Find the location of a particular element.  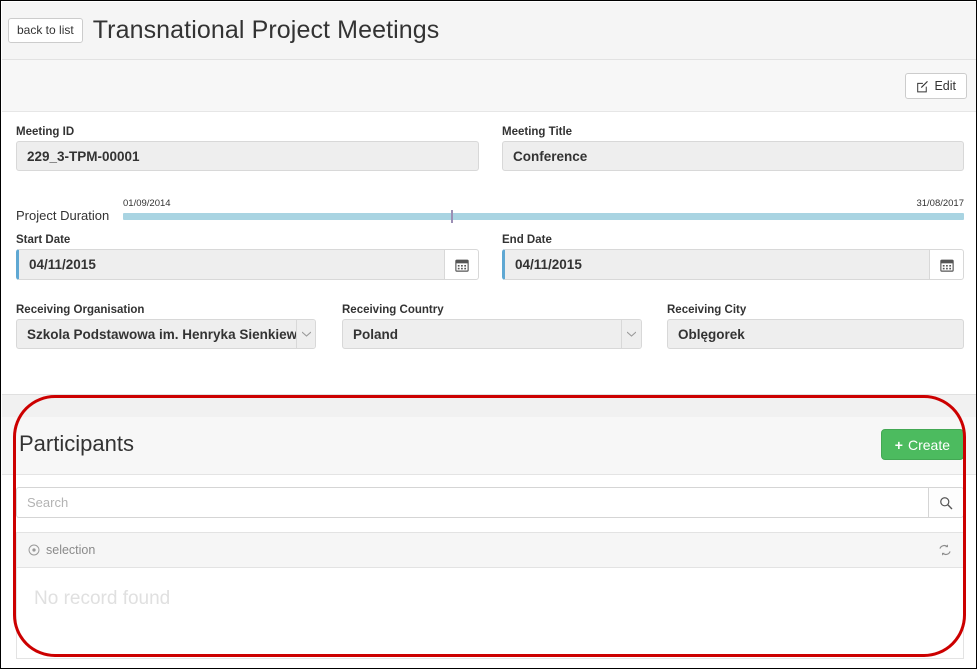

toolbar-strip: Edit is located at coordinates (489, 86).